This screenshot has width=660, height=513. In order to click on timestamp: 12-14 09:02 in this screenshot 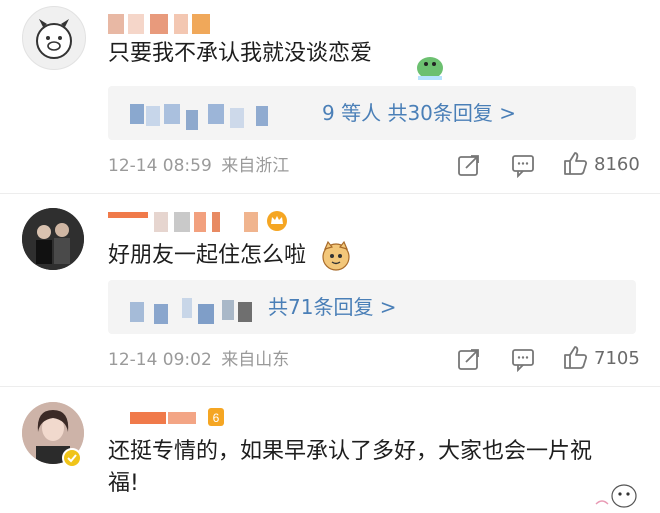, I will do `click(160, 360)`.